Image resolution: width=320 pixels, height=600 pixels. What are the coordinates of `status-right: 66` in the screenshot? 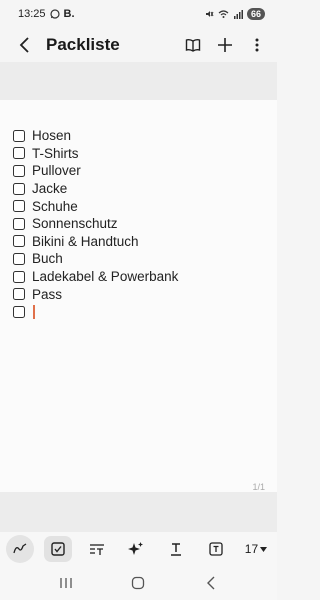 It's located at (234, 14).